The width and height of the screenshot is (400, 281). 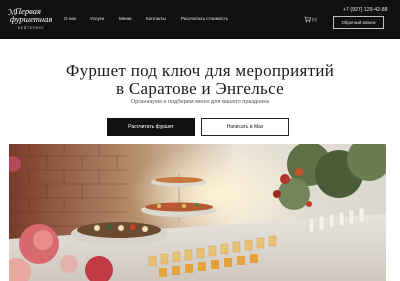 What do you see at coordinates (358, 22) in the screenshot?
I see `callback-button: Обратный звонок` at bounding box center [358, 22].